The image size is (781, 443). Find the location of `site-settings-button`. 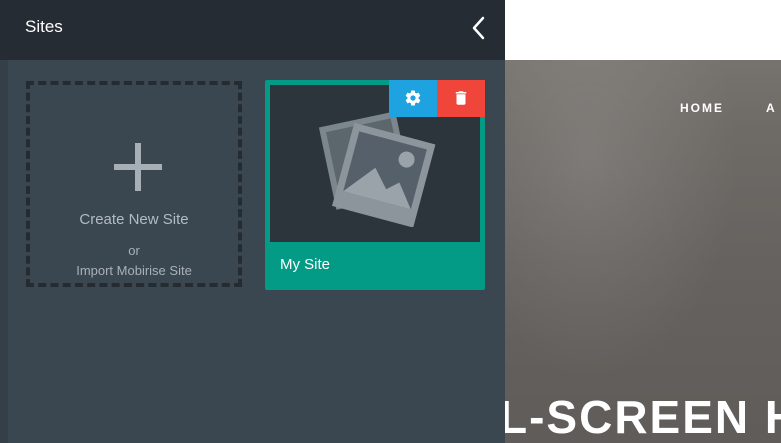

site-settings-button is located at coordinates (413, 98).